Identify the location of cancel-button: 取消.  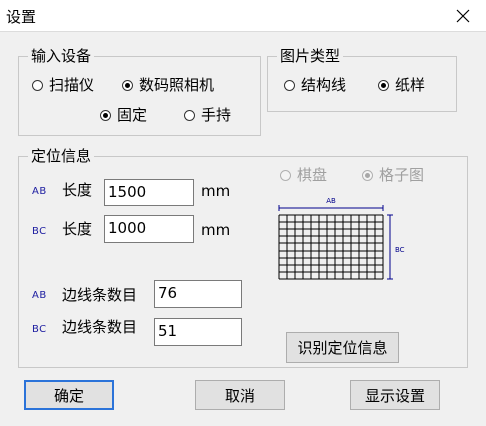
(240, 395).